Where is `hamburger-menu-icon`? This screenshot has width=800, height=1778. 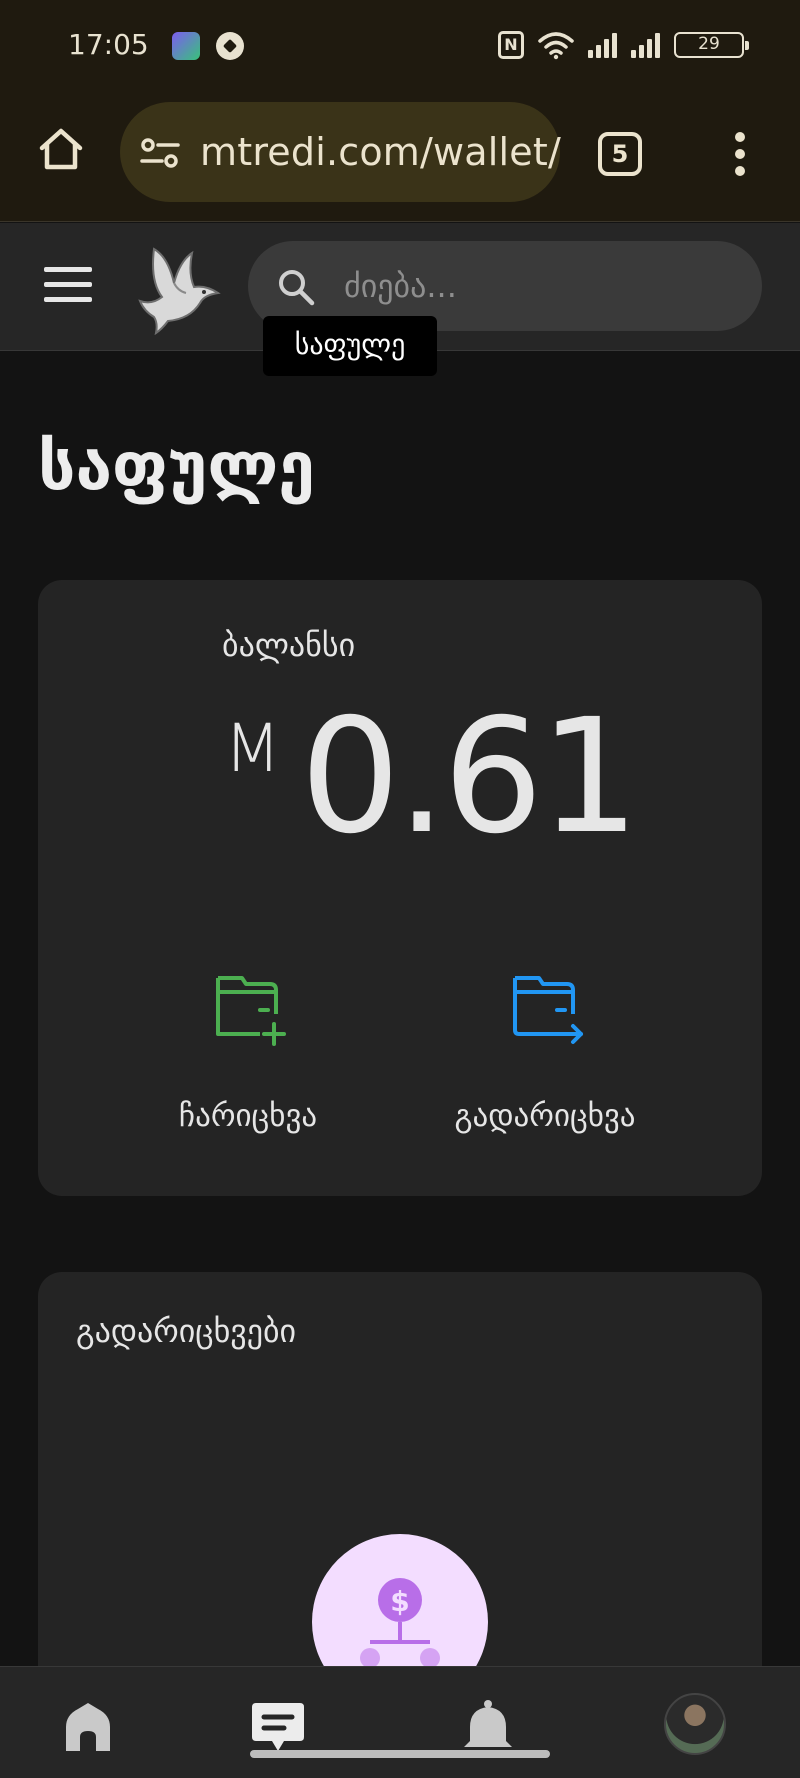 hamburger-menu-icon is located at coordinates (68, 285).